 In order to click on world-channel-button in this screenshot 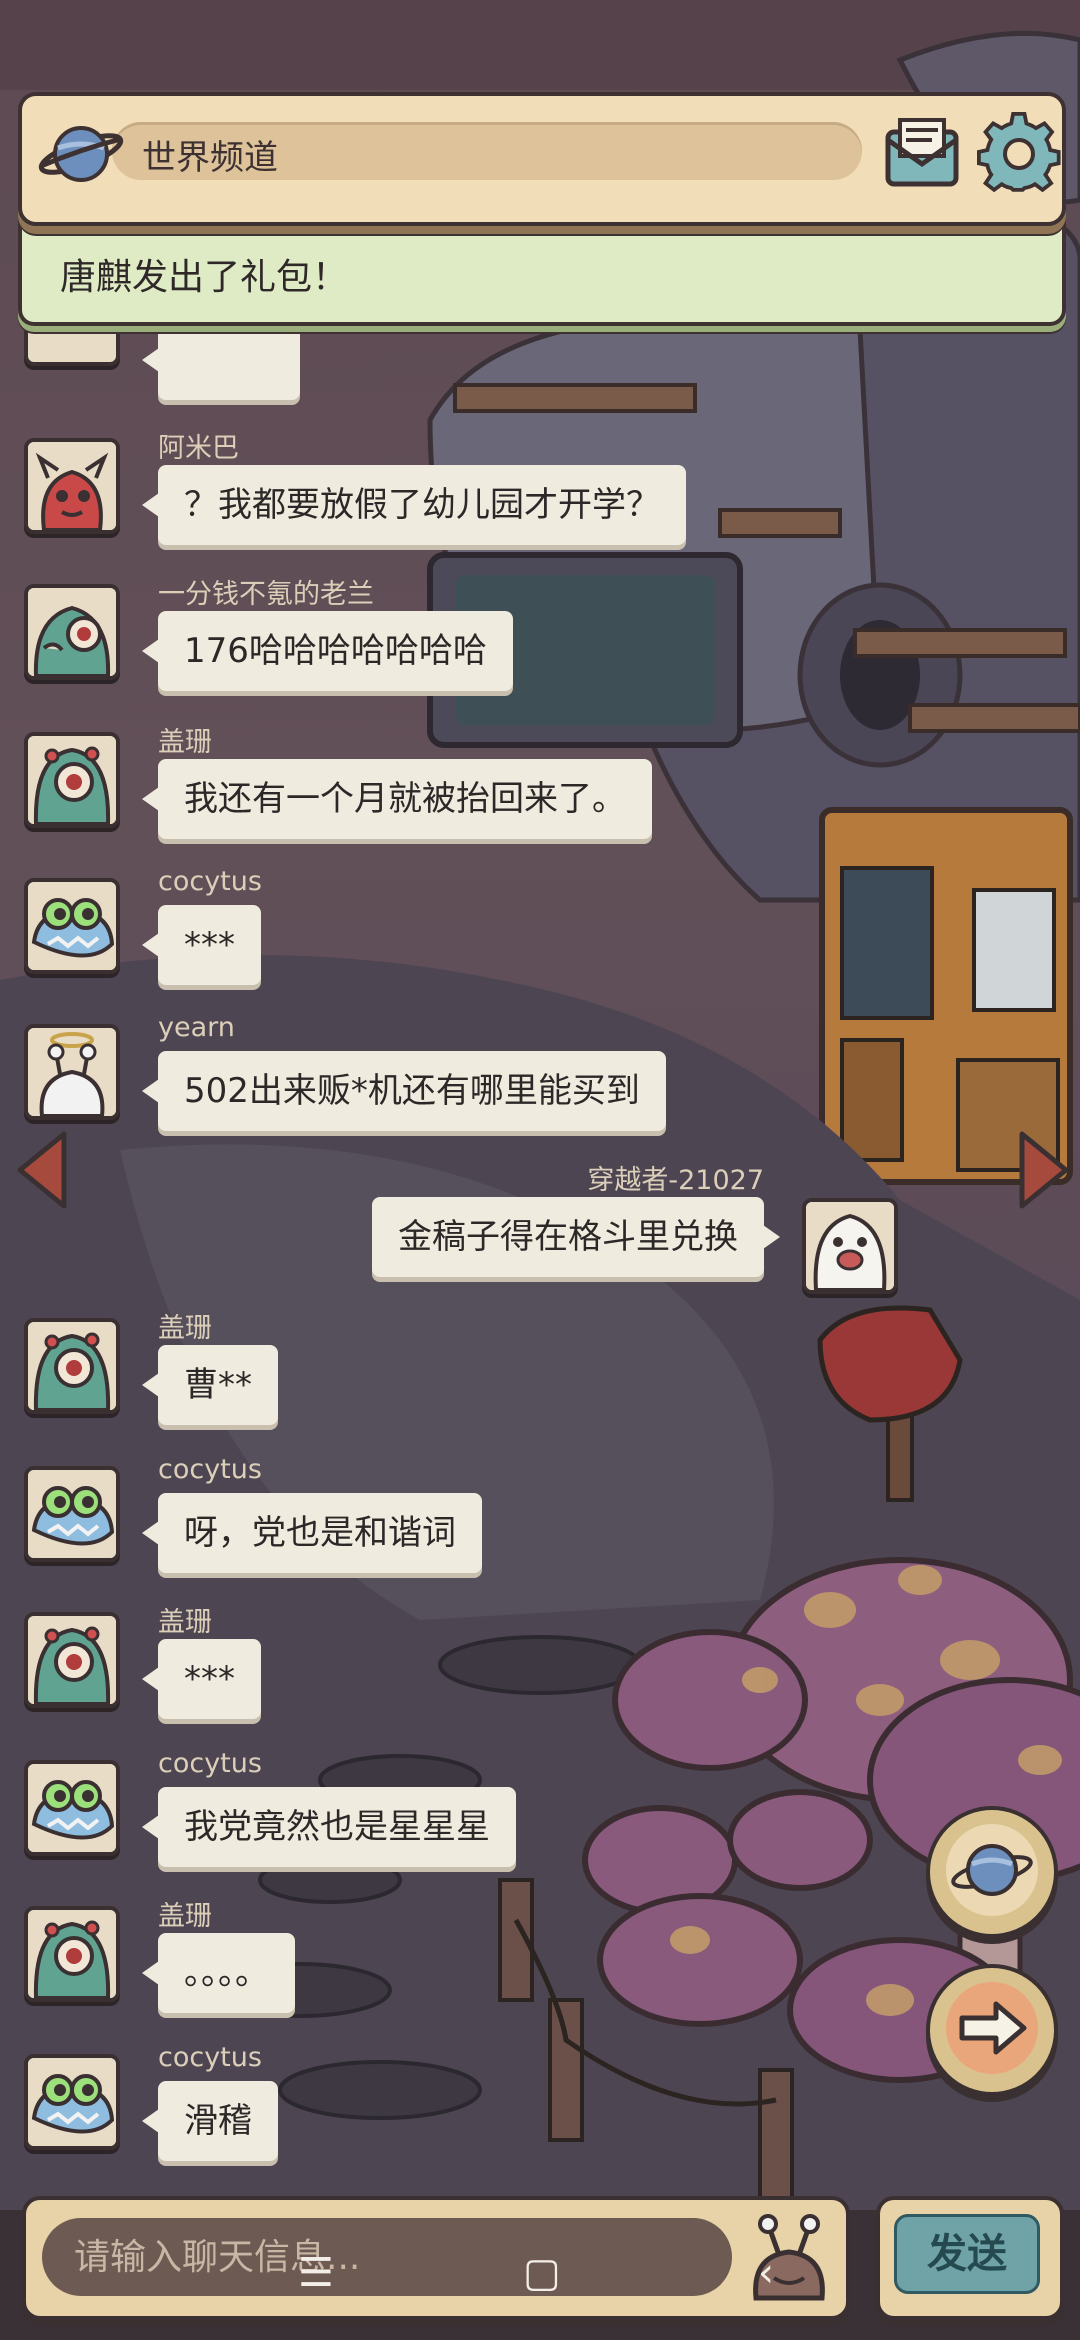, I will do `click(992, 1872)`.